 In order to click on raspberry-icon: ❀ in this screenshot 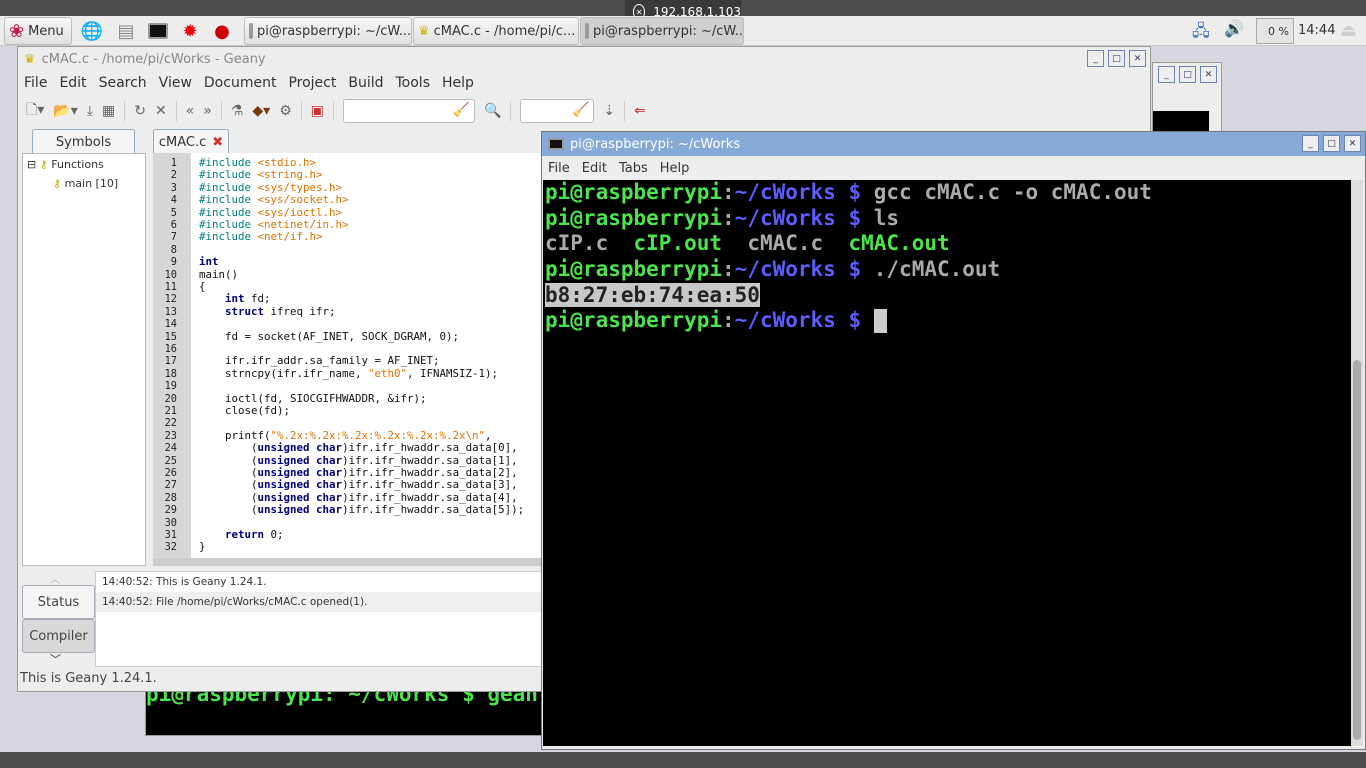, I will do `click(17, 31)`.